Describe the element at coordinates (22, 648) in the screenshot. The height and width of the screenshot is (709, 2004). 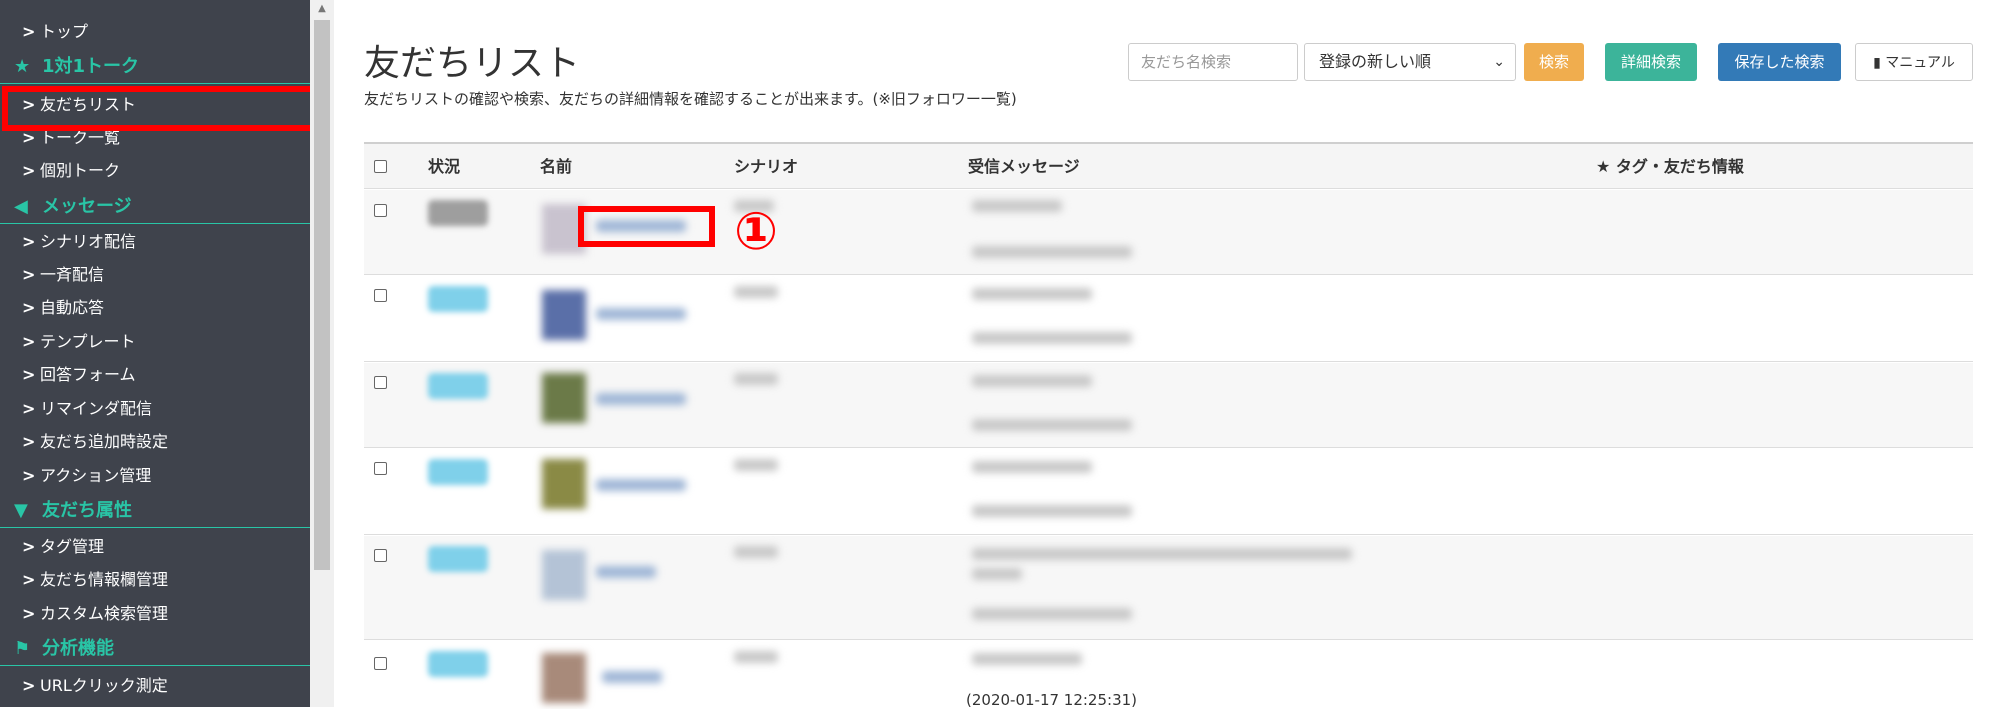
I see `flag-icon: ⚑` at that location.